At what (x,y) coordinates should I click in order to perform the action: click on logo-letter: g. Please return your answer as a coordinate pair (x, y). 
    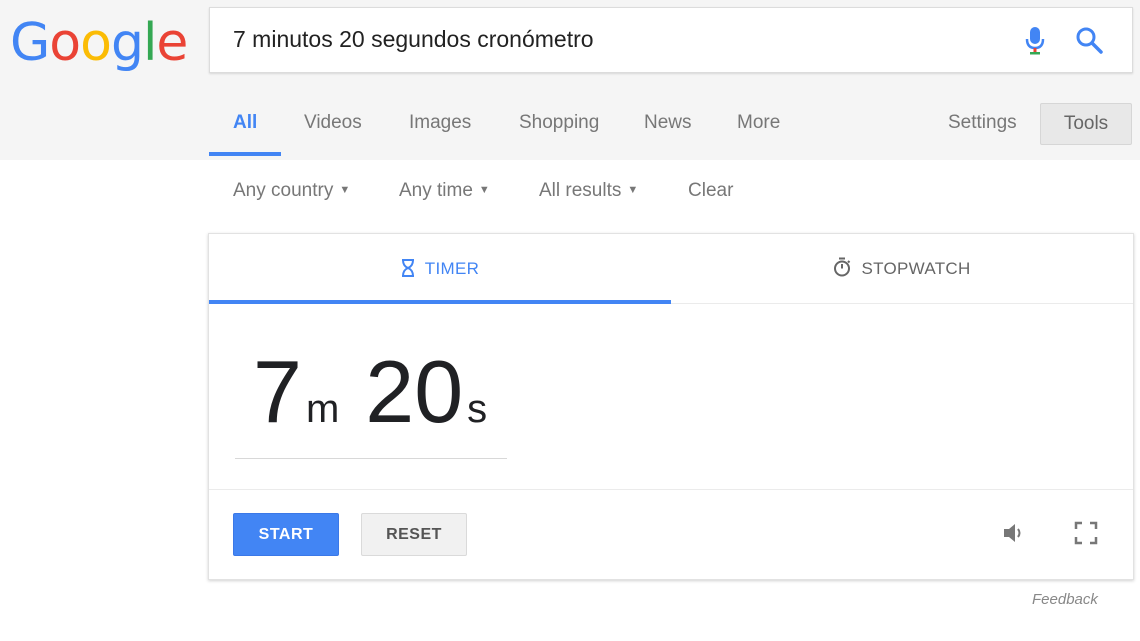
    Looking at the image, I should click on (127, 43).